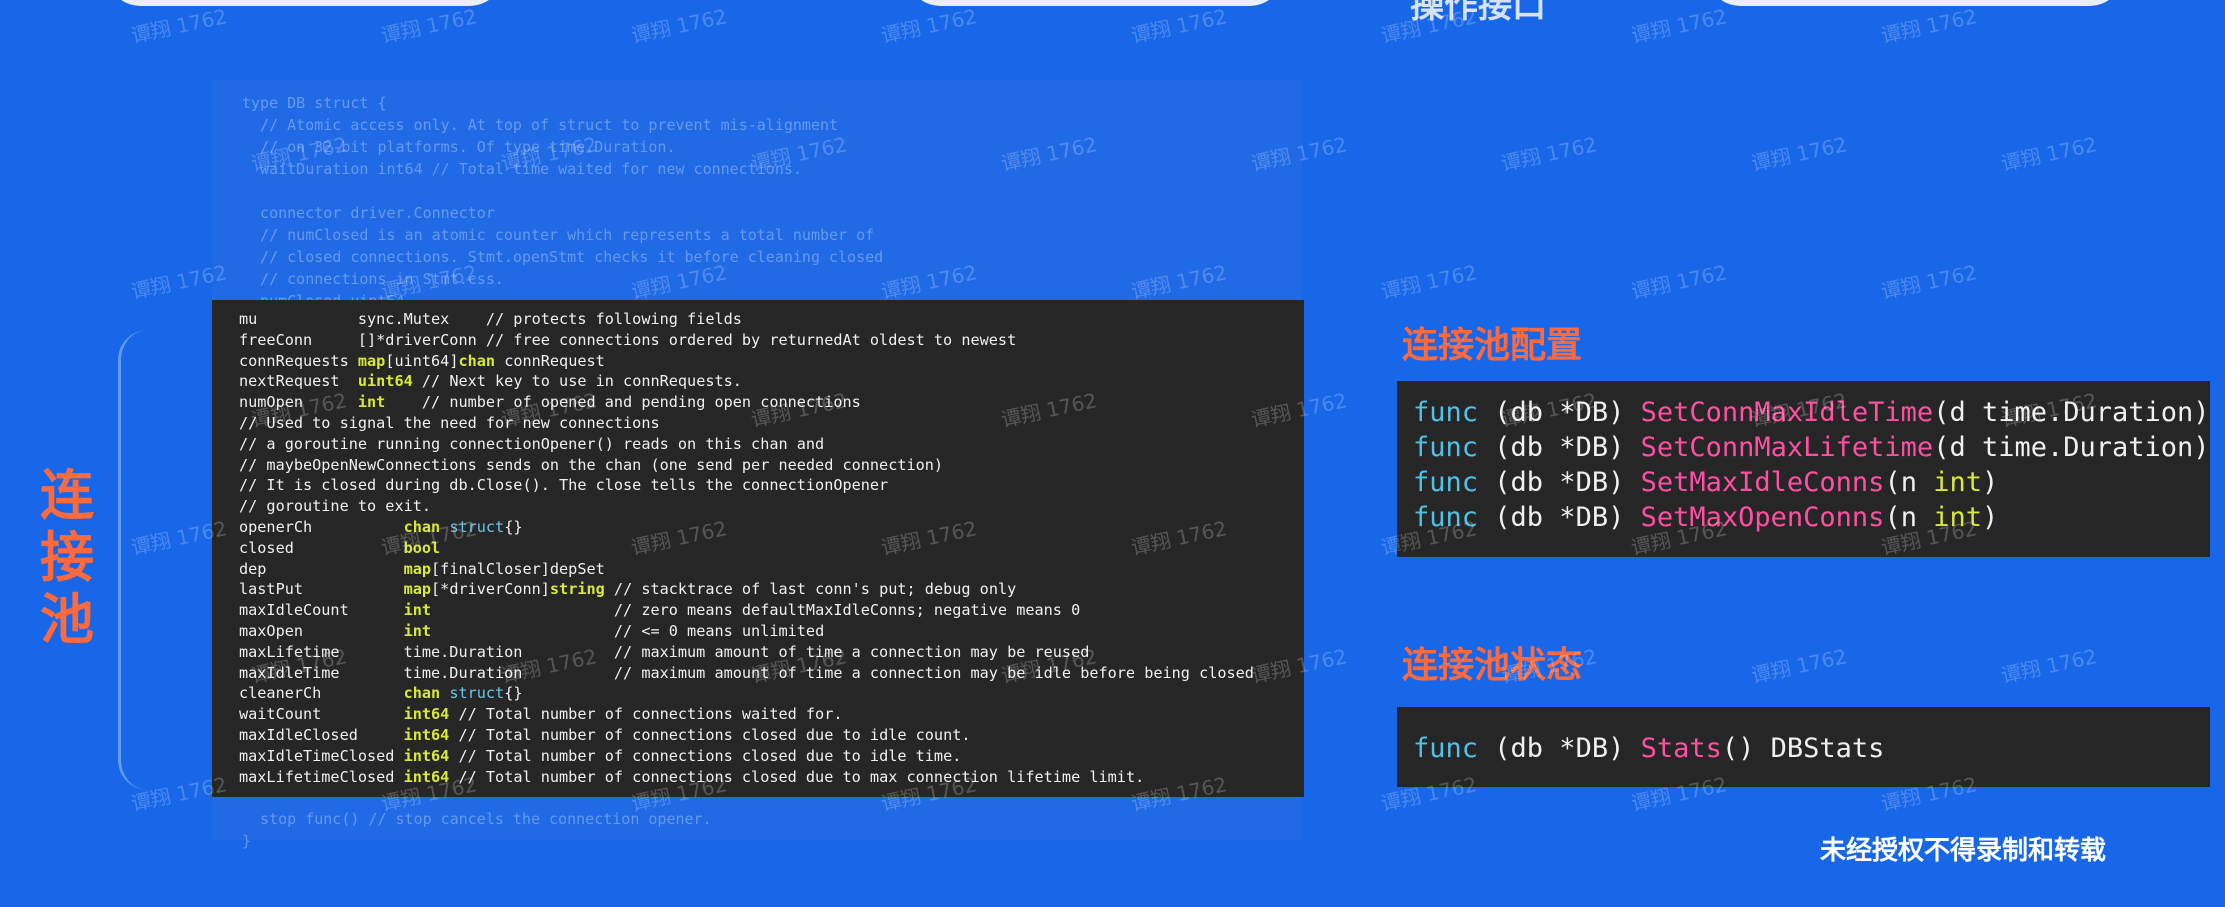 This screenshot has width=2225, height=907. What do you see at coordinates (1492, 345) in the screenshot?
I see `pool-config-title: 连接池配置` at bounding box center [1492, 345].